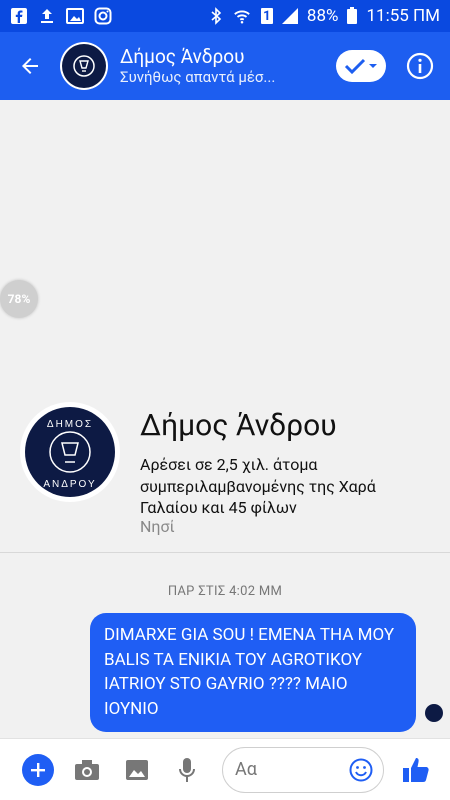 Image resolution: width=450 pixels, height=800 pixels. I want to click on dimos-logo-large-icon: ΔΗΜΟΣ ΑΝΔΡΟΥ, so click(70, 452).